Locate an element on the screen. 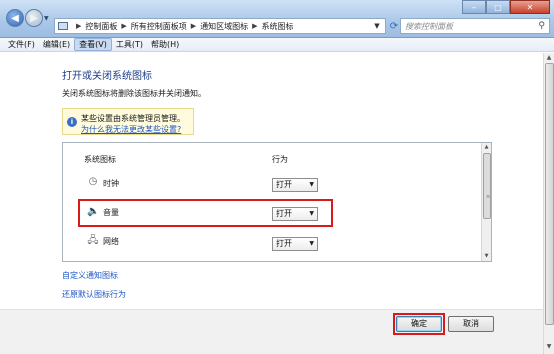 The image size is (554, 354). clock-behavior-select: 打开 ▼ is located at coordinates (295, 185).